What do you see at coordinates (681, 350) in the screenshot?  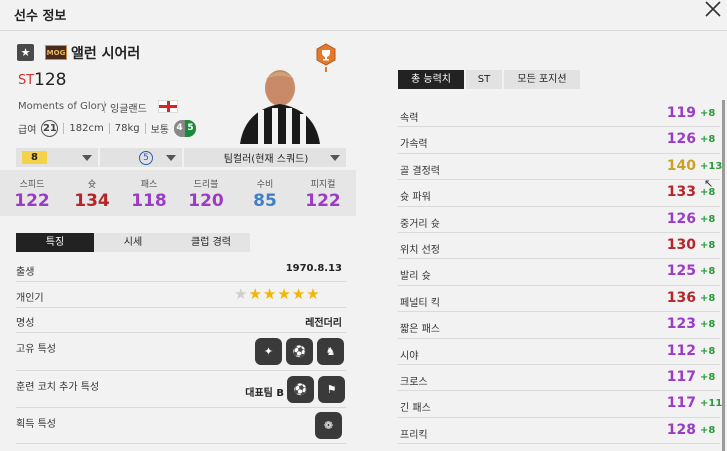 I see `stat-value: 112` at bounding box center [681, 350].